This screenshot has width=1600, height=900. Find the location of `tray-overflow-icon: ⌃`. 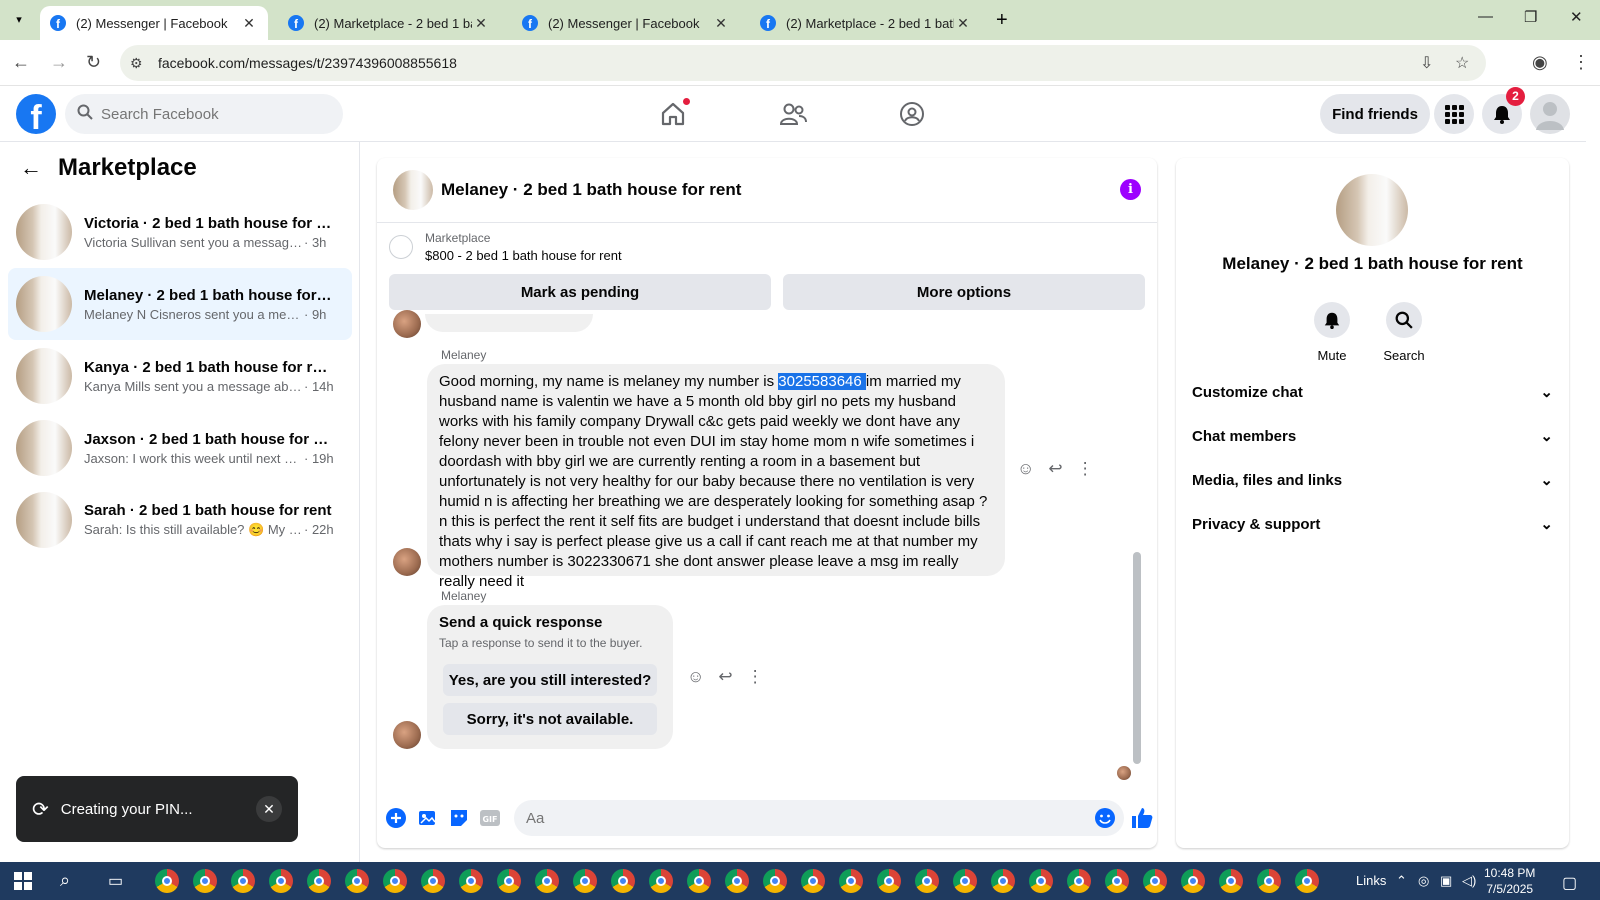

tray-overflow-icon: ⌃ is located at coordinates (1401, 881).